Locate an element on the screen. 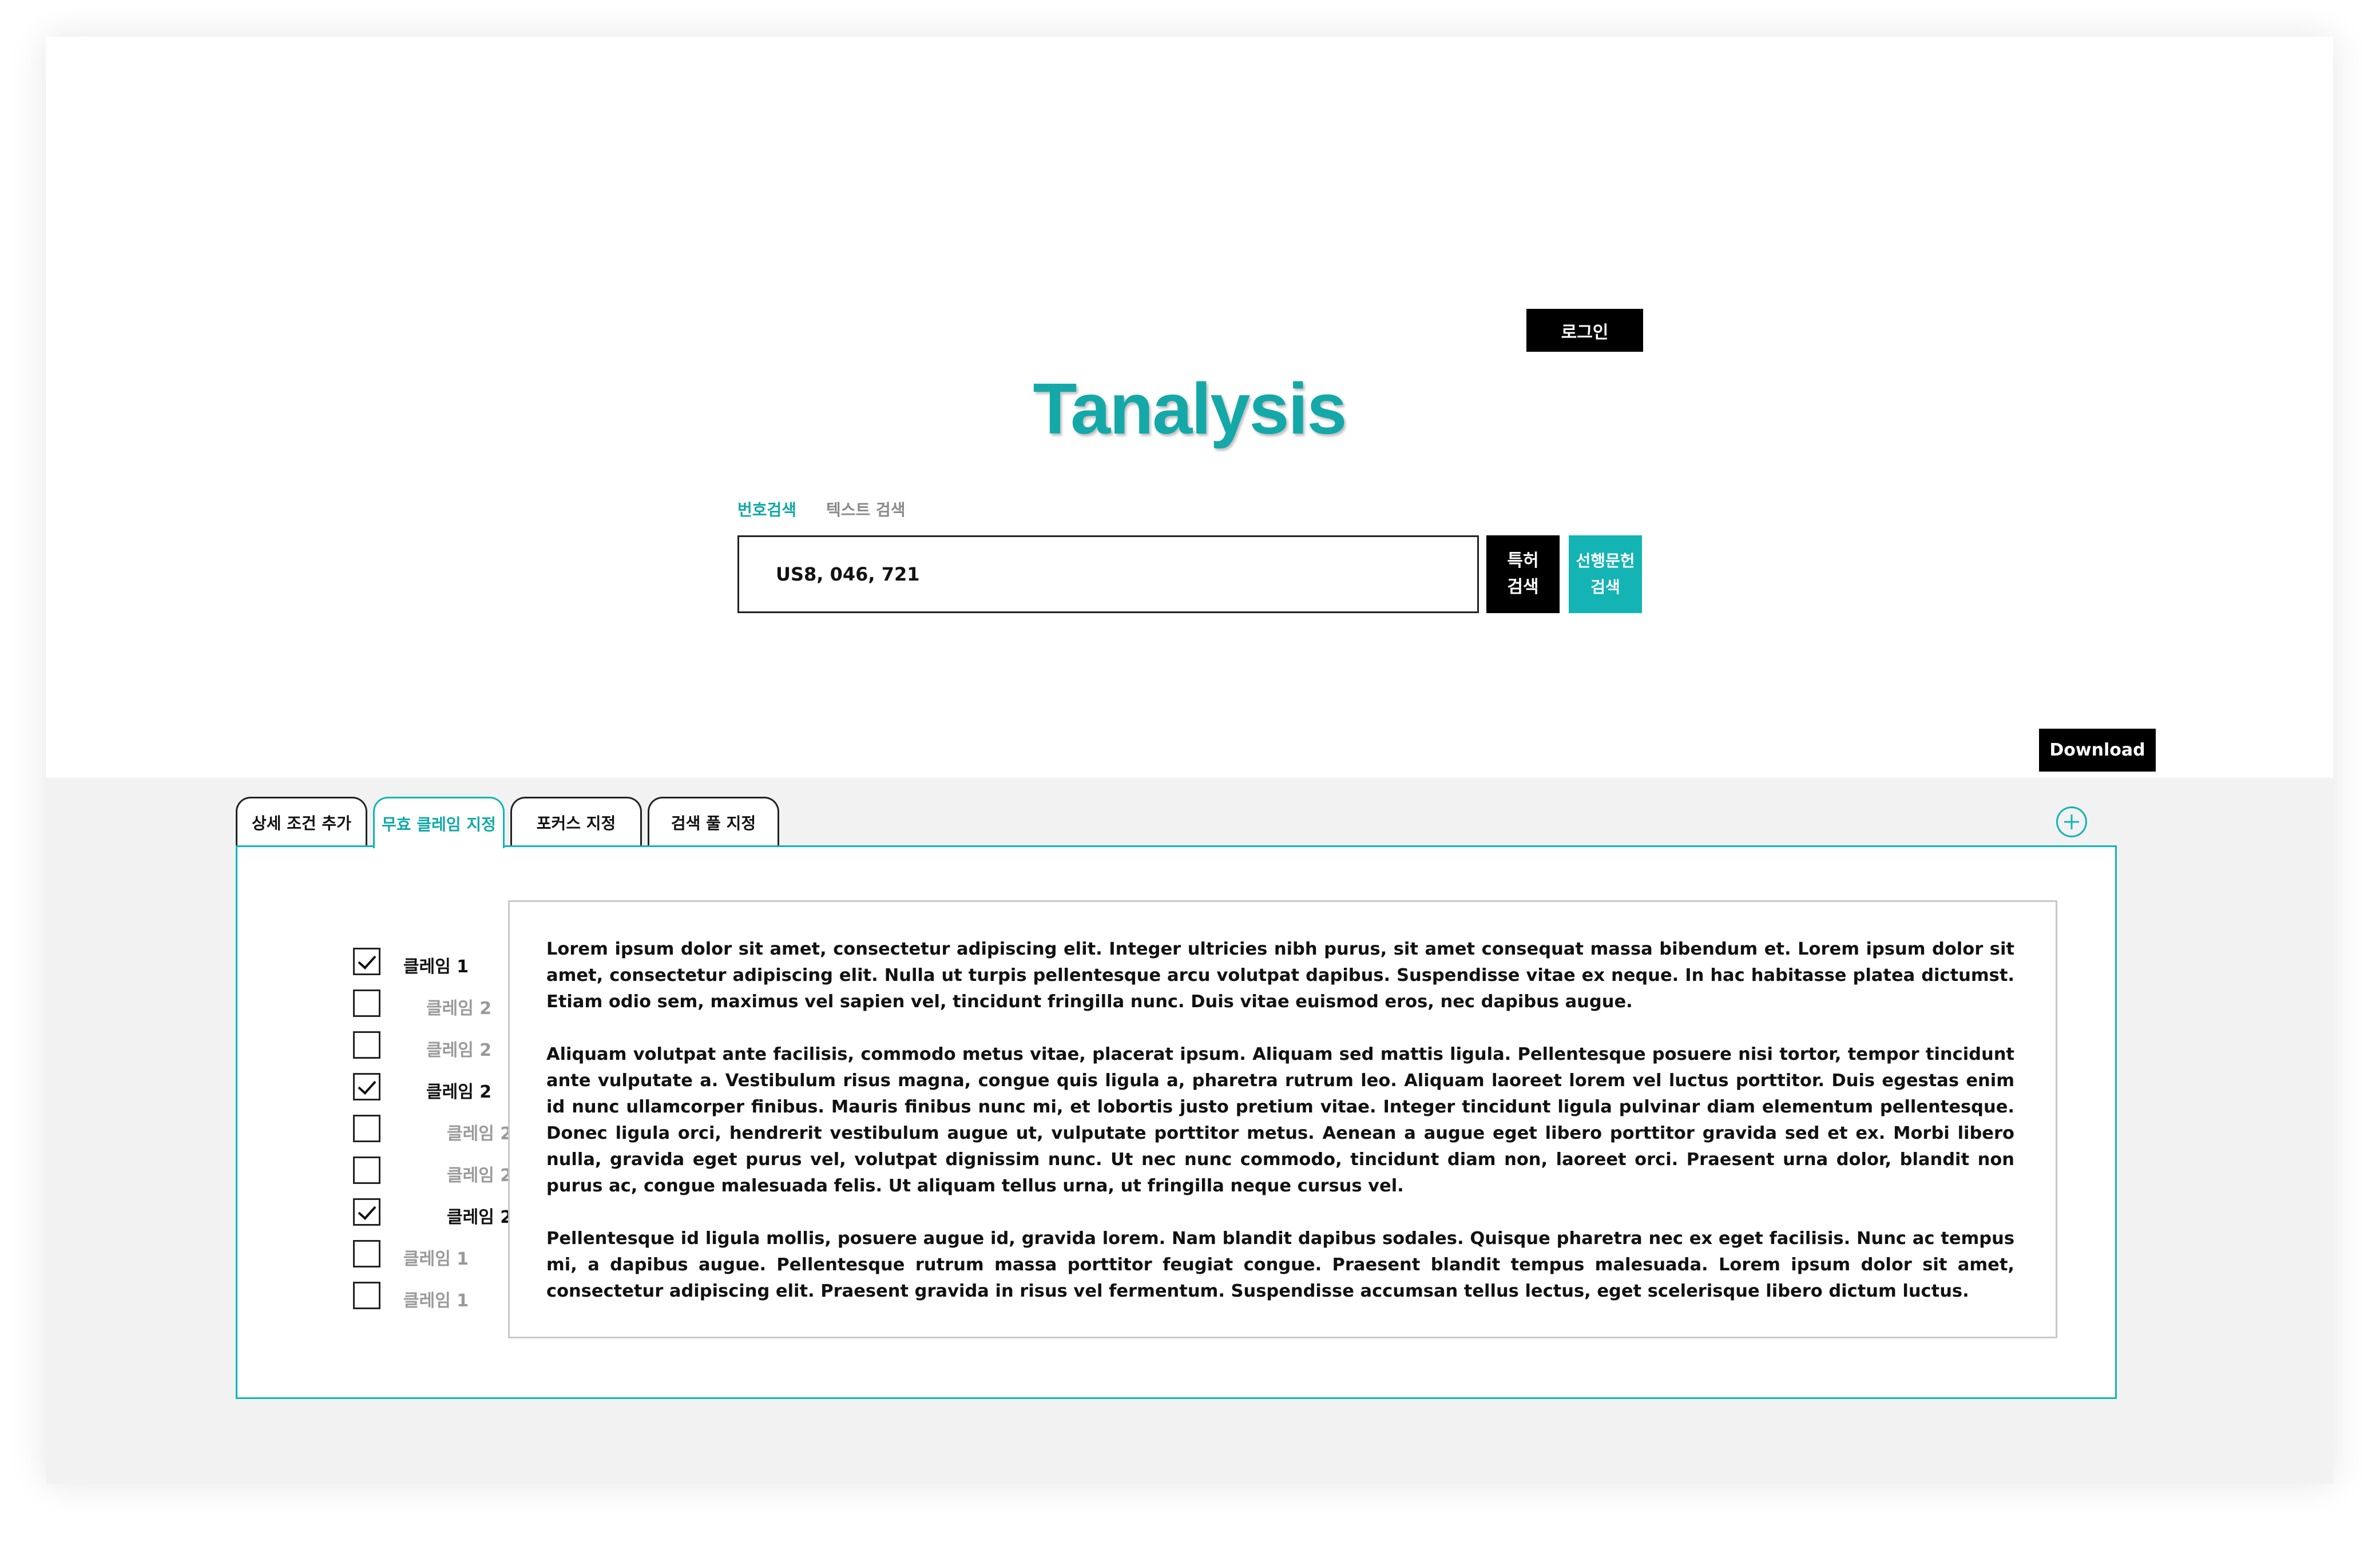 The image size is (2380, 1542). tab-invalid-claims: 무효 클레임 지정 is located at coordinates (439, 822).